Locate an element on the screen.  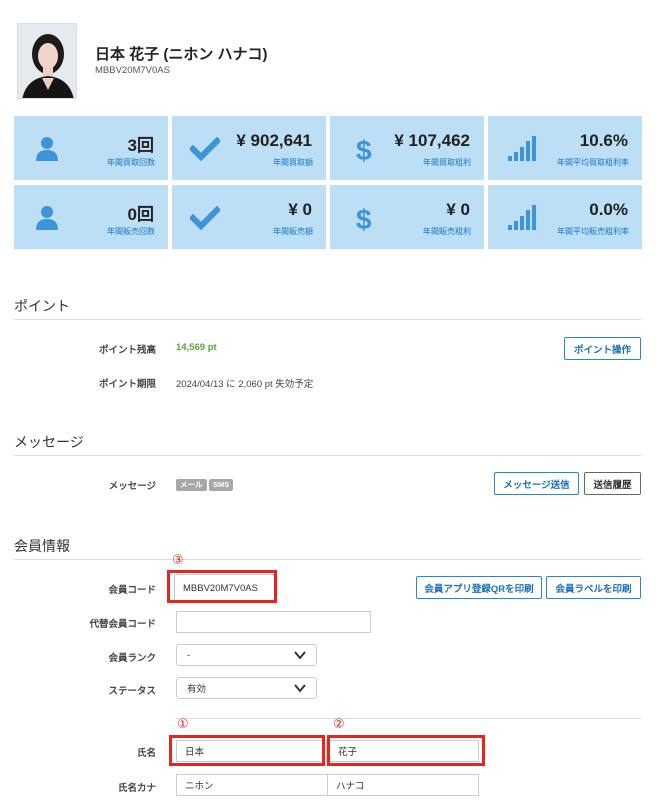
annotation-marker-2: ② is located at coordinates (339, 723).